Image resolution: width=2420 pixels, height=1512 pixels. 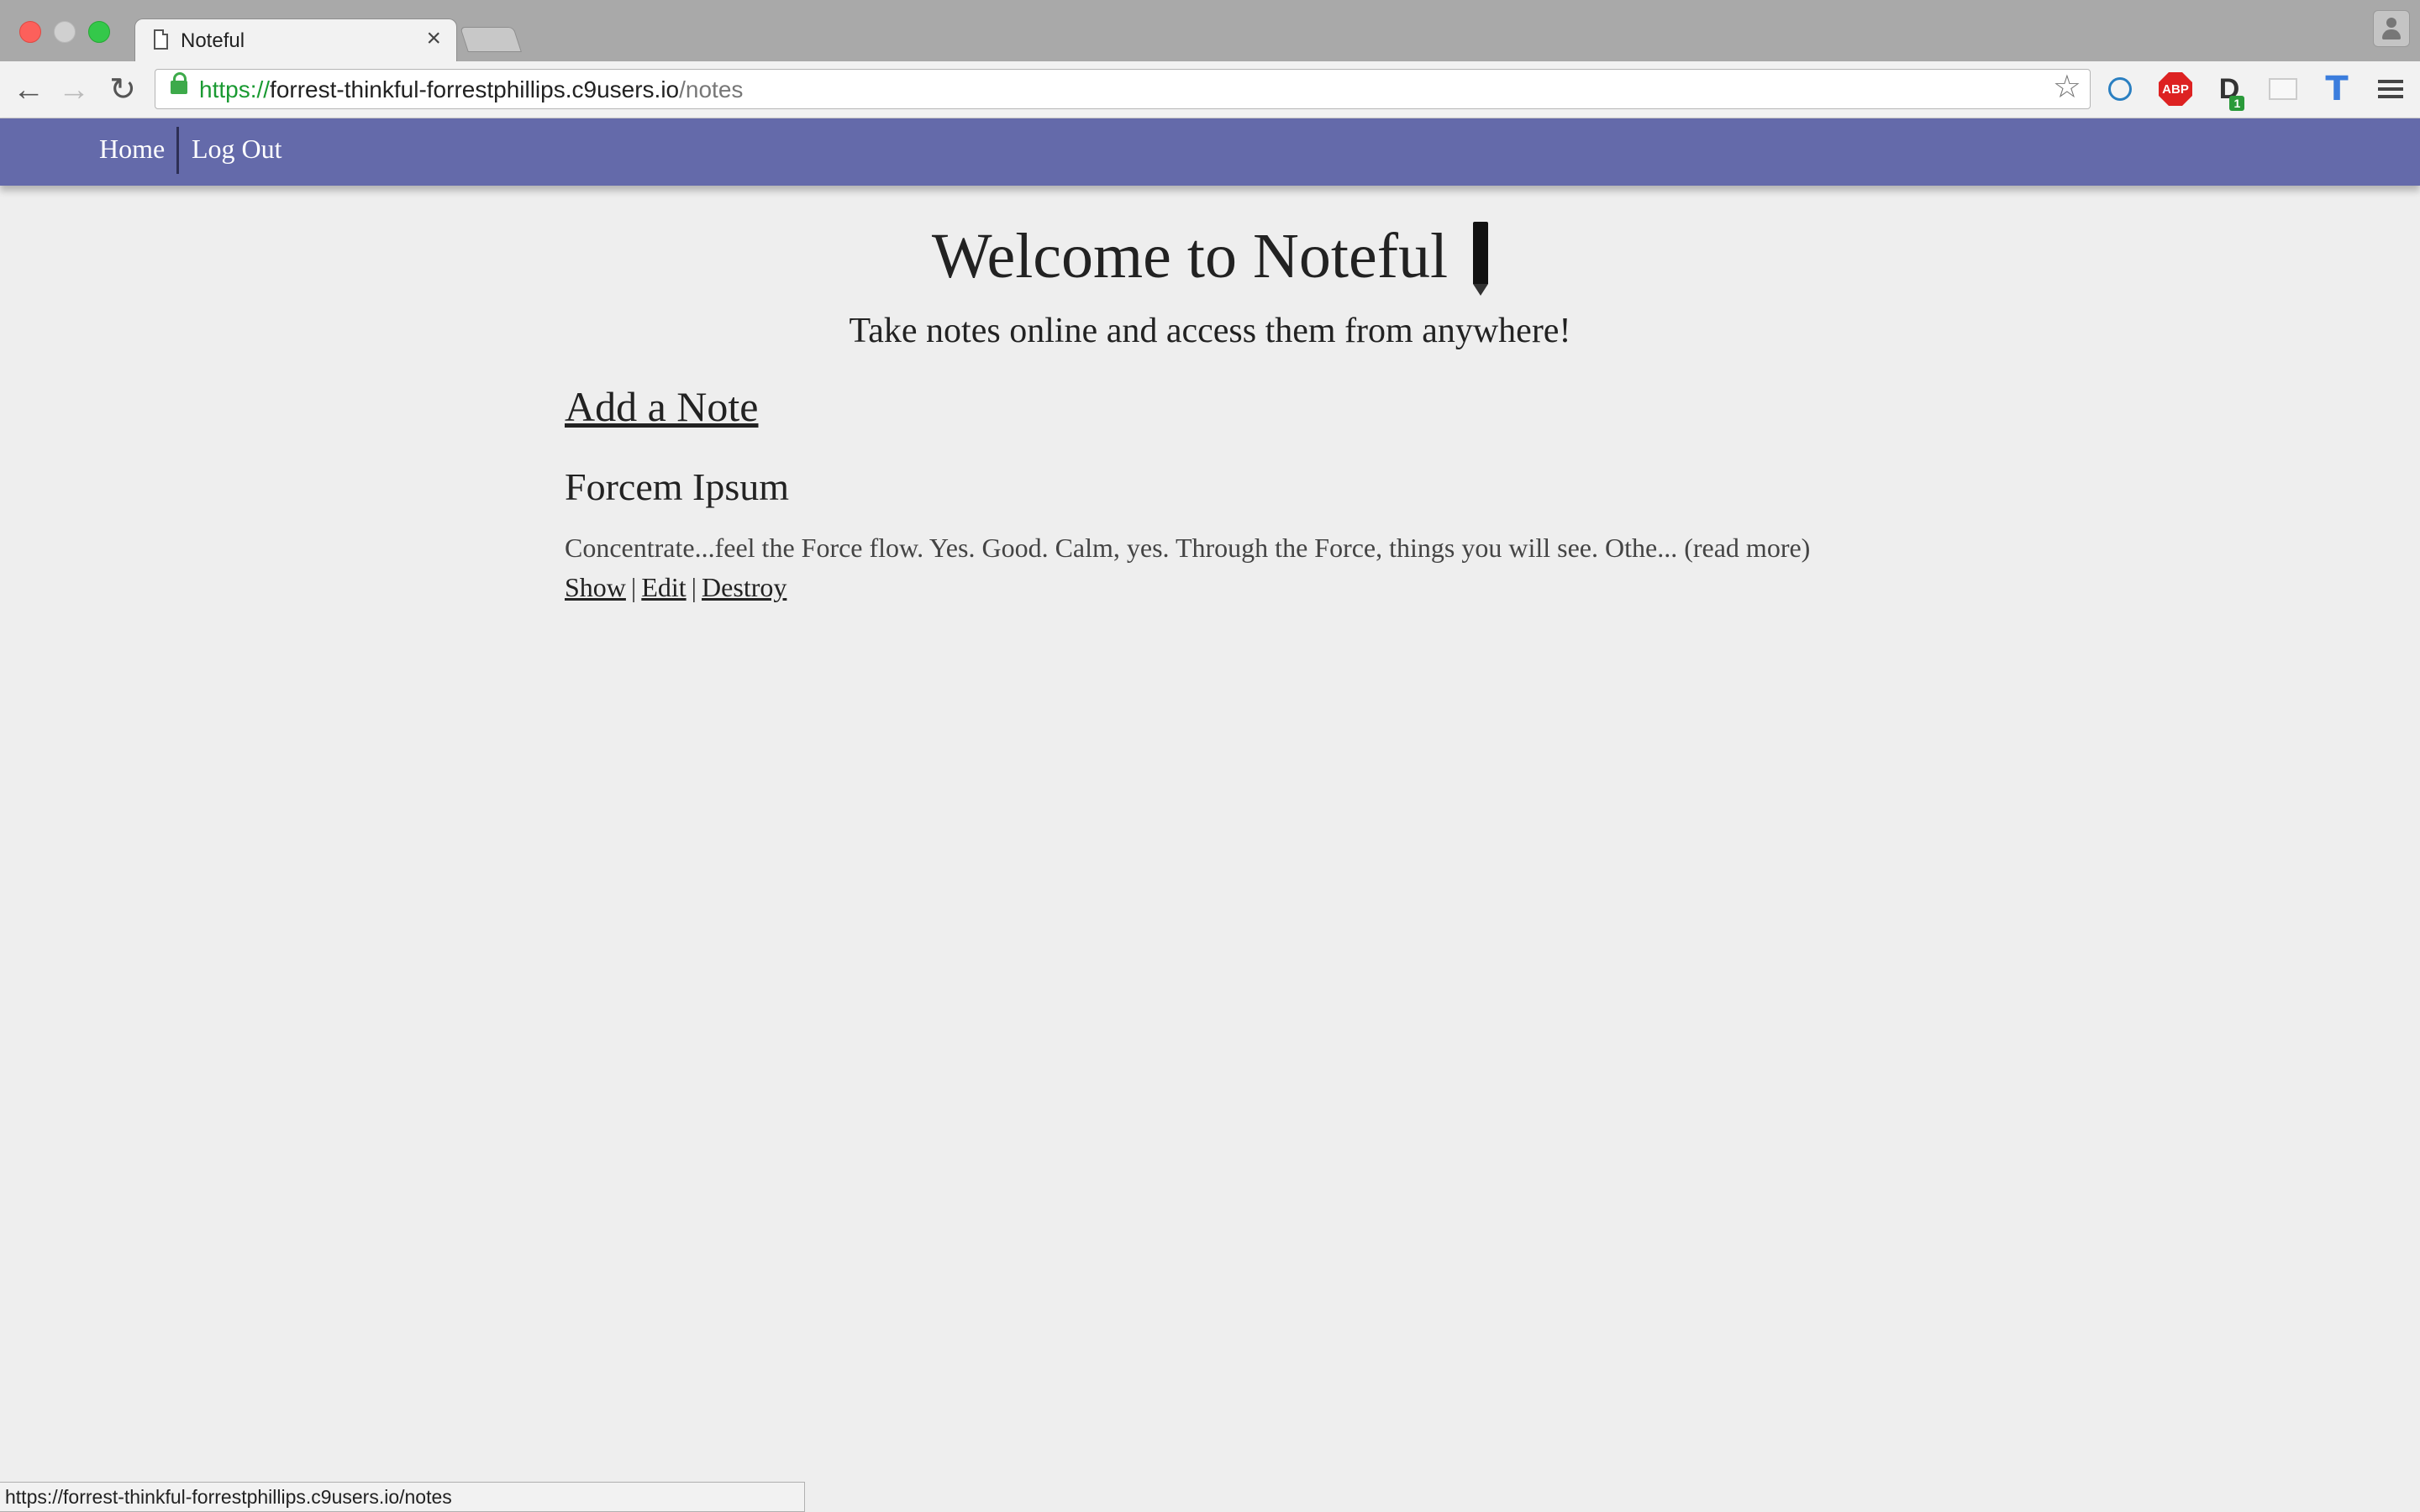 What do you see at coordinates (2175, 89) in the screenshot?
I see `adblock-icon: ABP` at bounding box center [2175, 89].